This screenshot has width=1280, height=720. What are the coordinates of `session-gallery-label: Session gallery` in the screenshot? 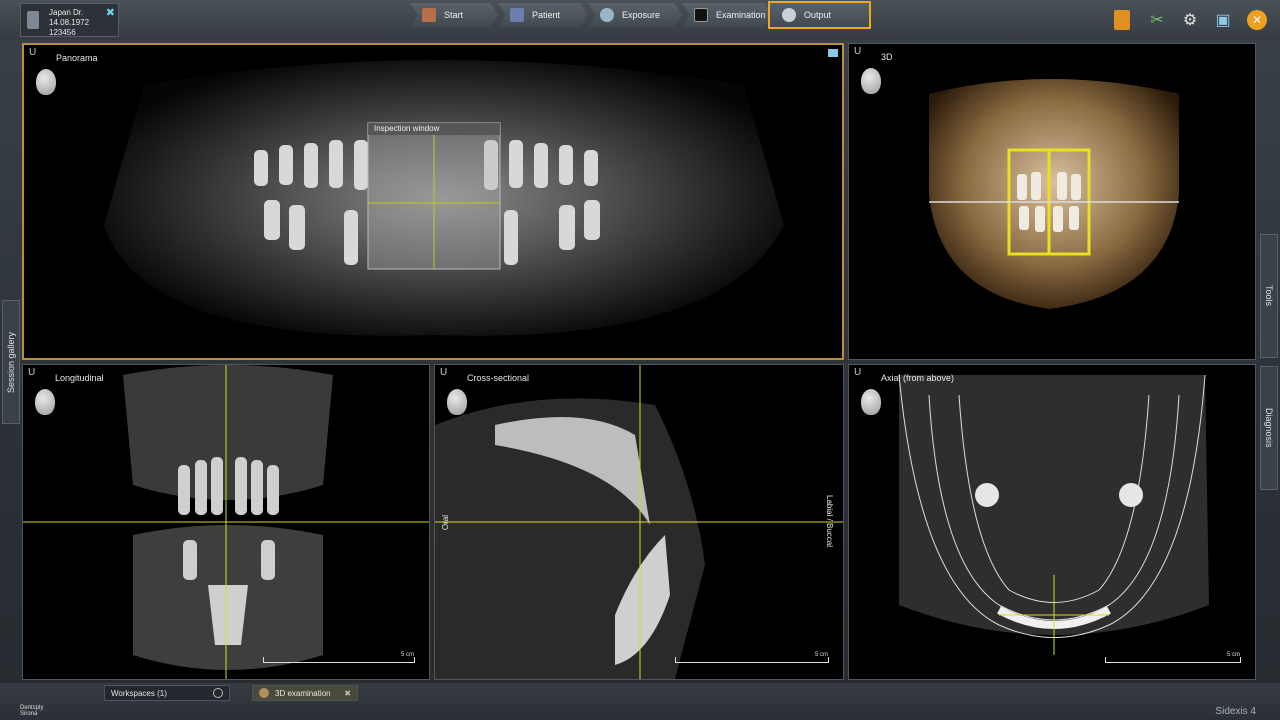 It's located at (11, 362).